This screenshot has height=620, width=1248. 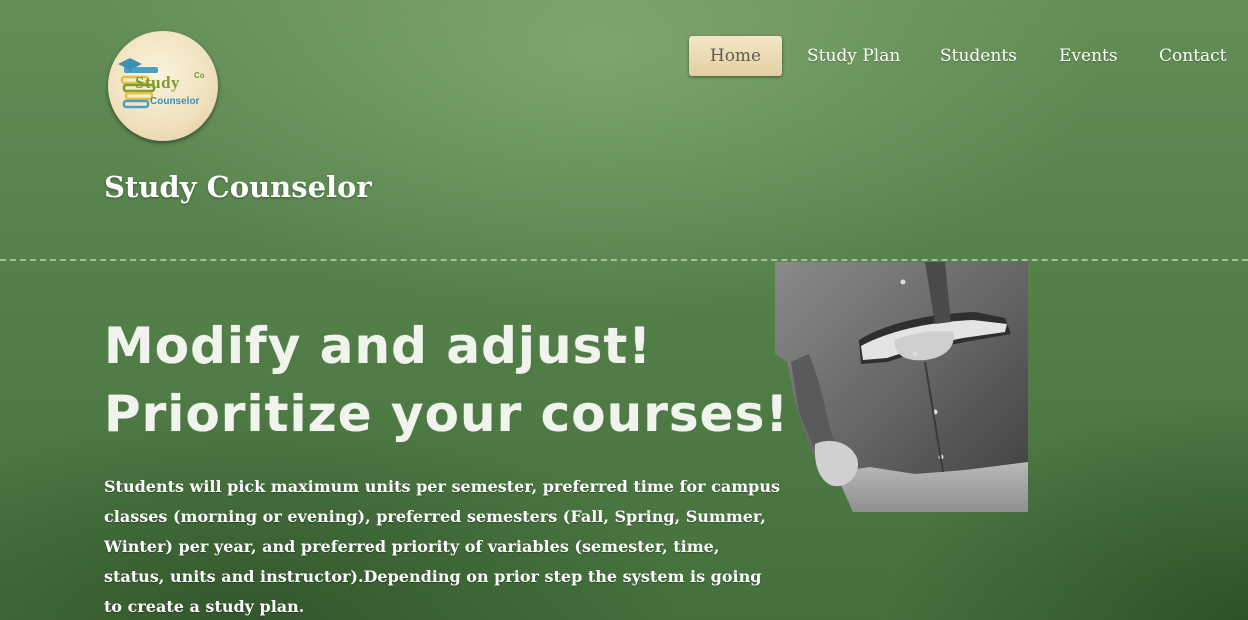 What do you see at coordinates (901, 387) in the screenshot?
I see `student-reading-photo` at bounding box center [901, 387].